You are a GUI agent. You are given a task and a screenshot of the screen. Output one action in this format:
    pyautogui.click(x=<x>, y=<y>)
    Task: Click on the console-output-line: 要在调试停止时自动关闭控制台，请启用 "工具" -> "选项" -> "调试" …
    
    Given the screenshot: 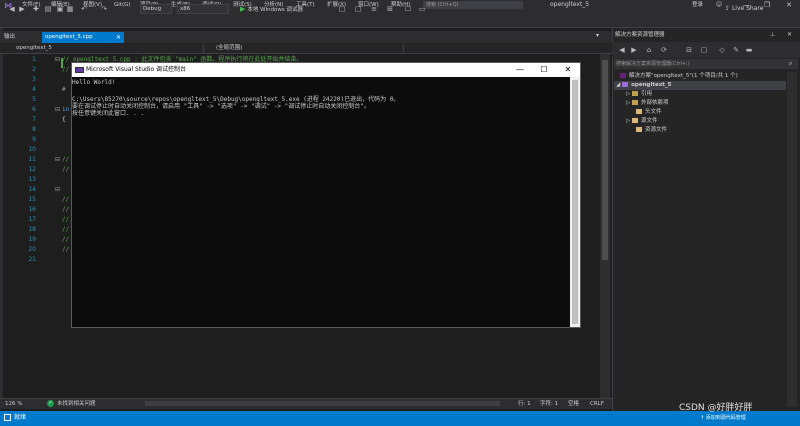 What is the action you would take?
    pyautogui.click(x=221, y=106)
    